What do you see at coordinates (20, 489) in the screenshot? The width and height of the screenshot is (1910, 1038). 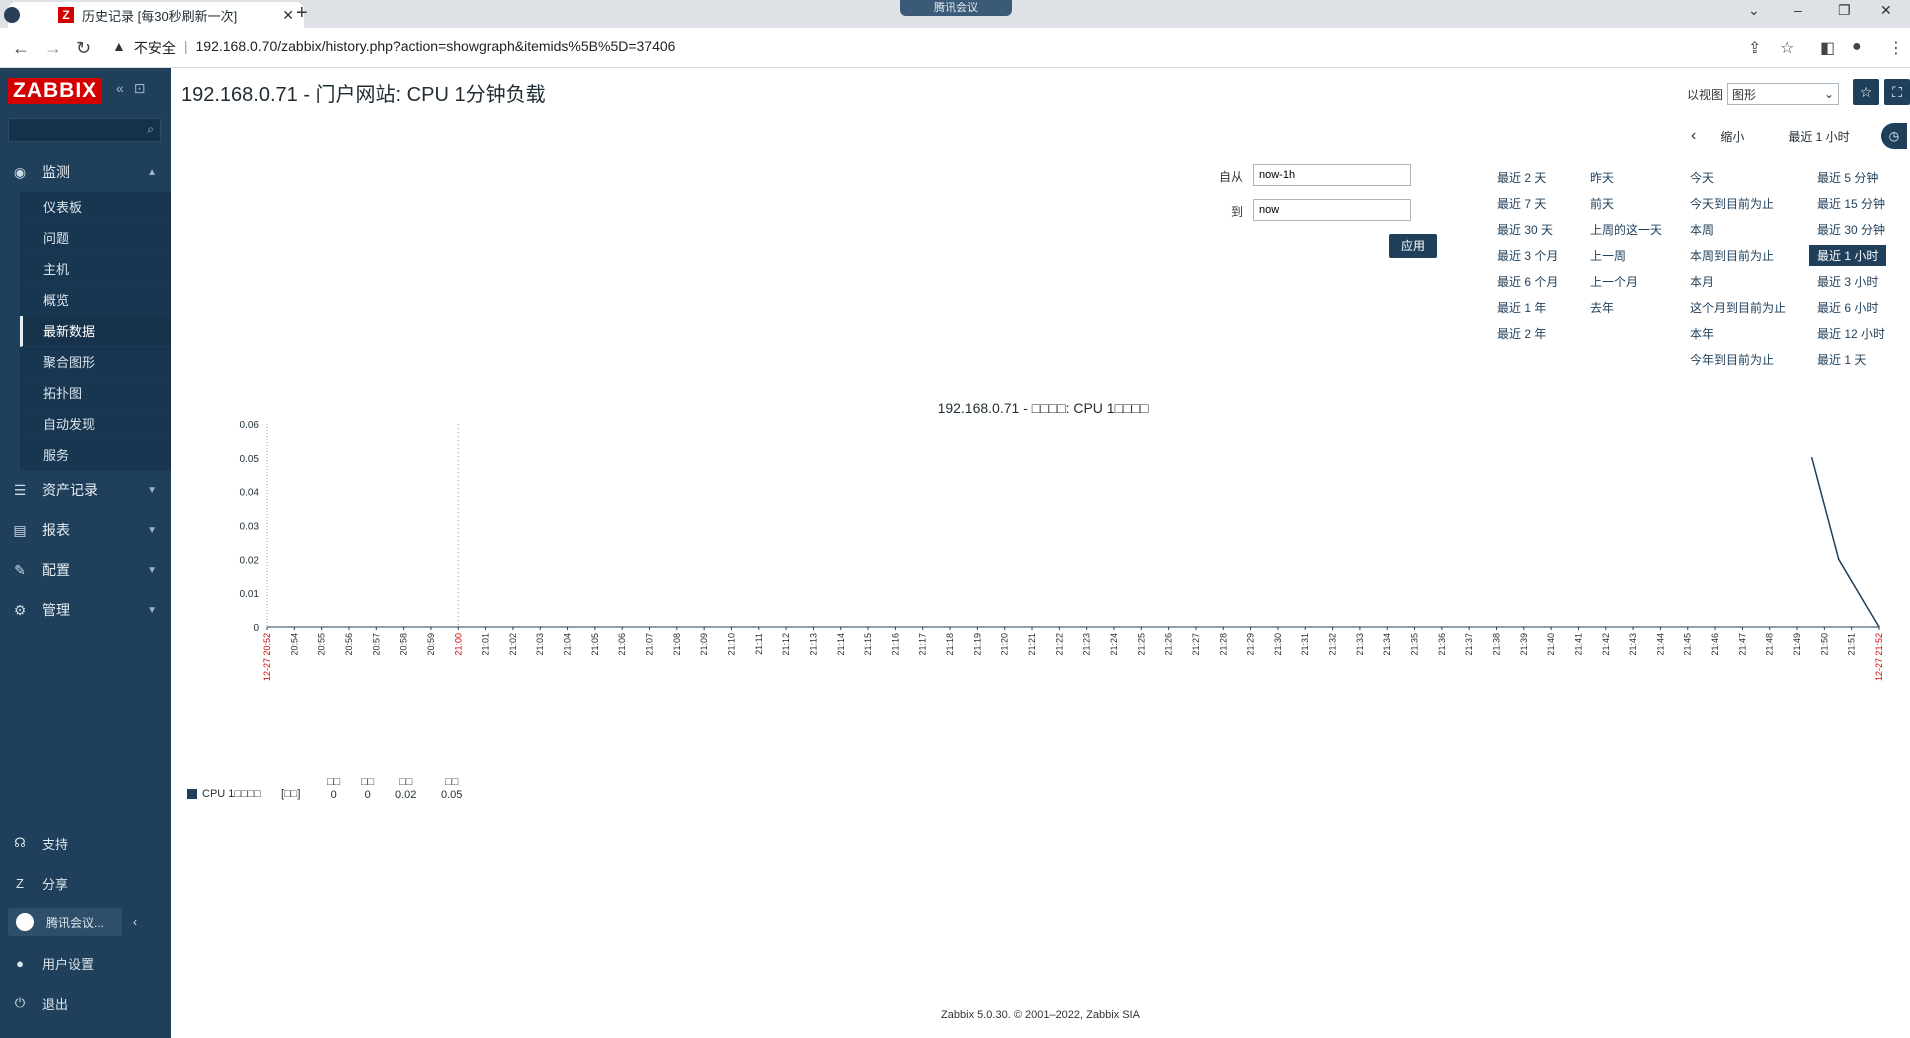 I see `list-icon: ☰` at bounding box center [20, 489].